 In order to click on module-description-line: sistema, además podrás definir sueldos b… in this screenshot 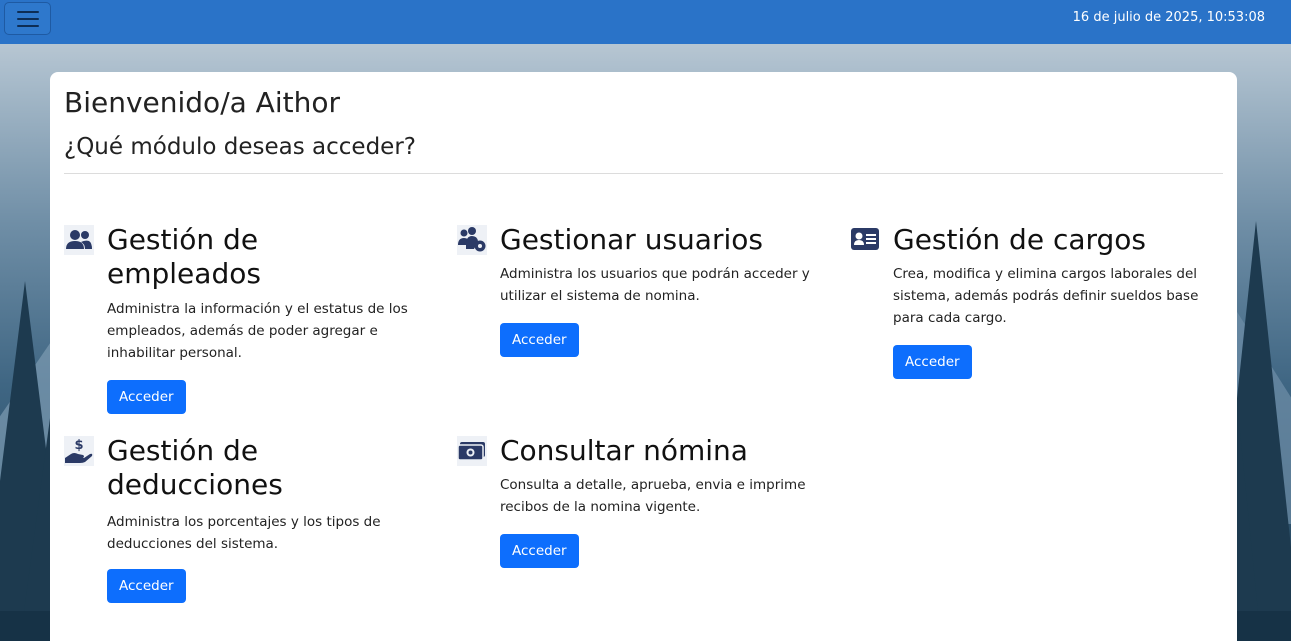, I will do `click(1046, 296)`.